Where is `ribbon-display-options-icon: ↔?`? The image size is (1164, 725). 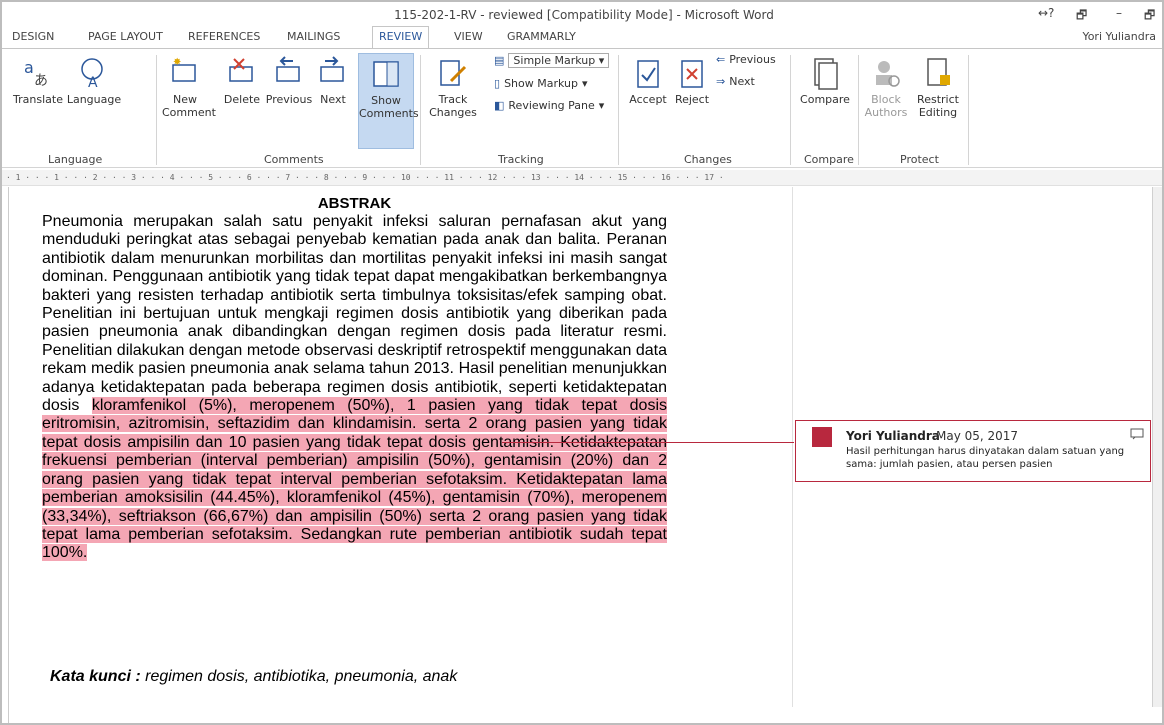
ribbon-display-options-icon: ↔? is located at coordinates (1046, 13).